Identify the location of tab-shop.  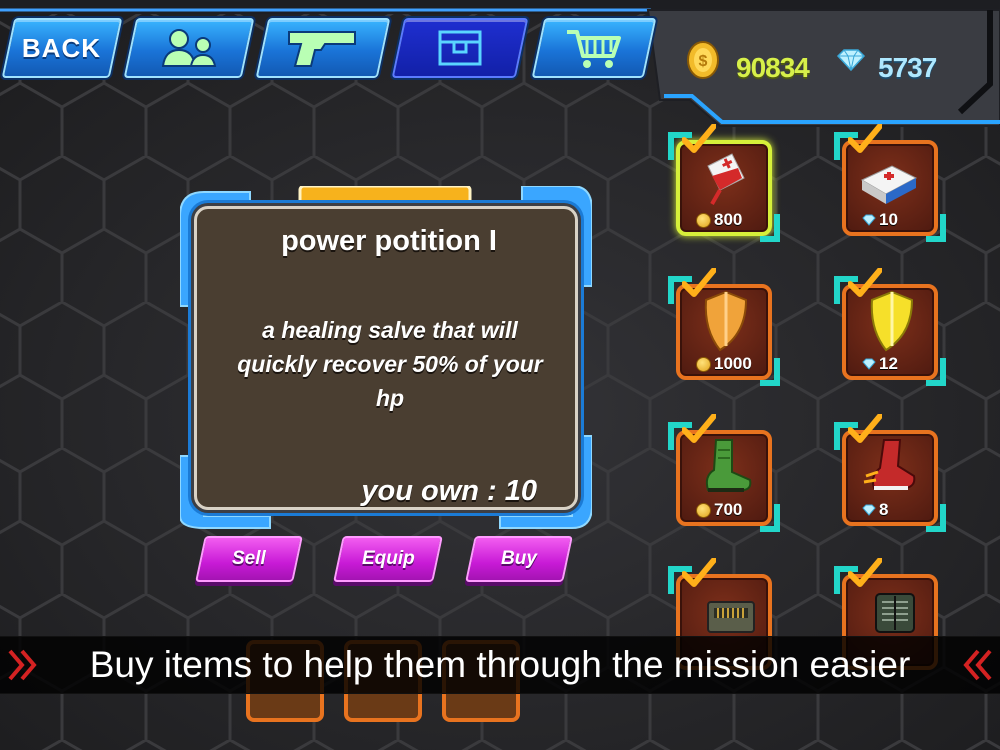
(594, 48).